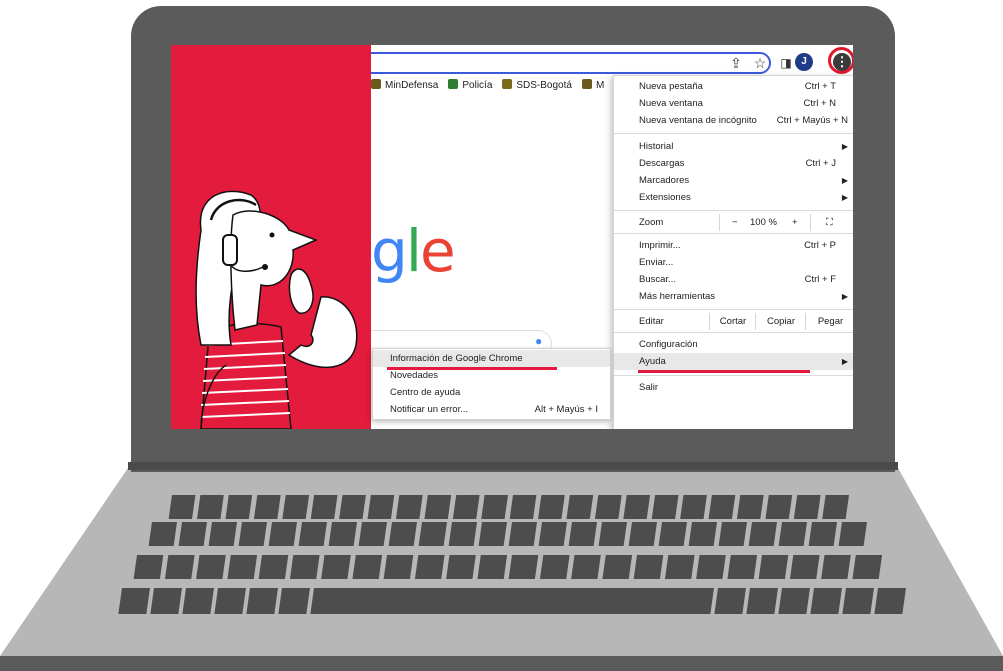 The width and height of the screenshot is (1003, 671). I want to click on menu-item-help: Ayuda ▶, so click(733, 361).